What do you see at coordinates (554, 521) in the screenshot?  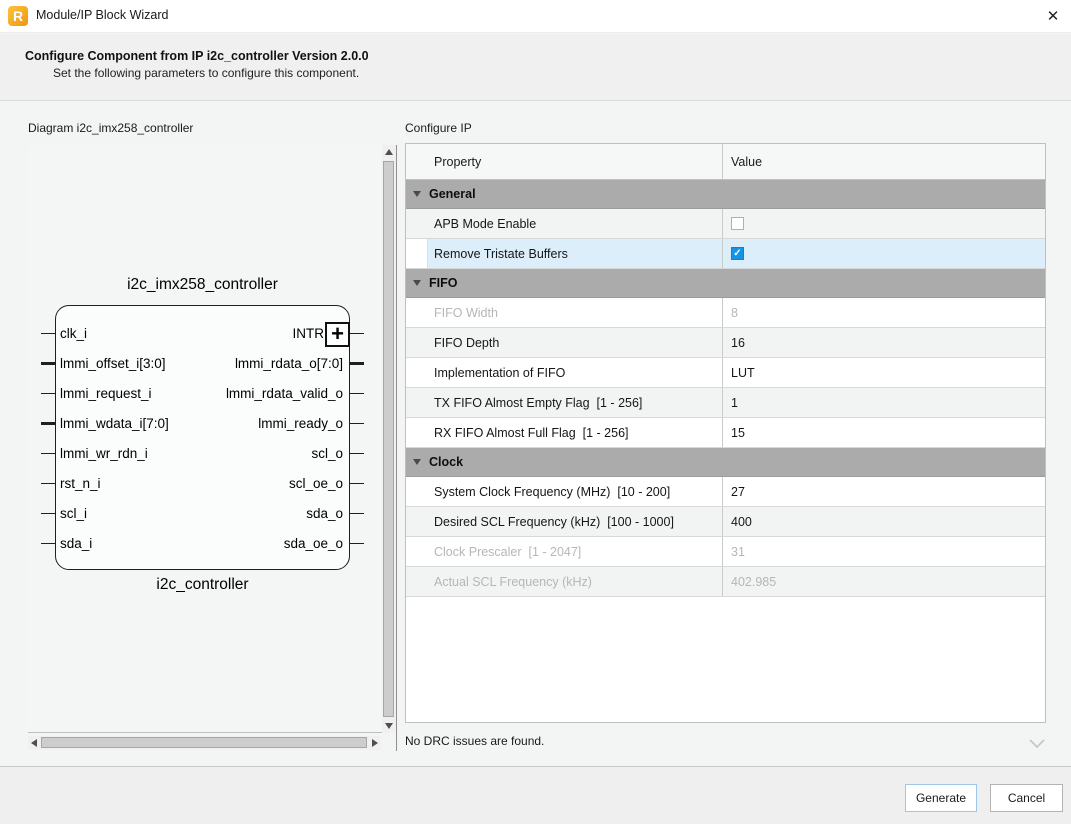 I see `property-name: Desired SCL Frequency (kHz) [100 - 1000]` at bounding box center [554, 521].